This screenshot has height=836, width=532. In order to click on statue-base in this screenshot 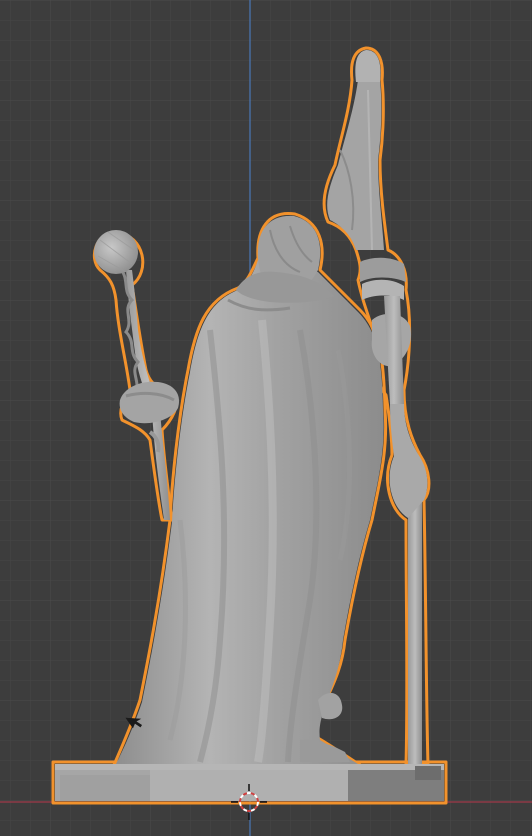, I will do `click(249, 782)`.